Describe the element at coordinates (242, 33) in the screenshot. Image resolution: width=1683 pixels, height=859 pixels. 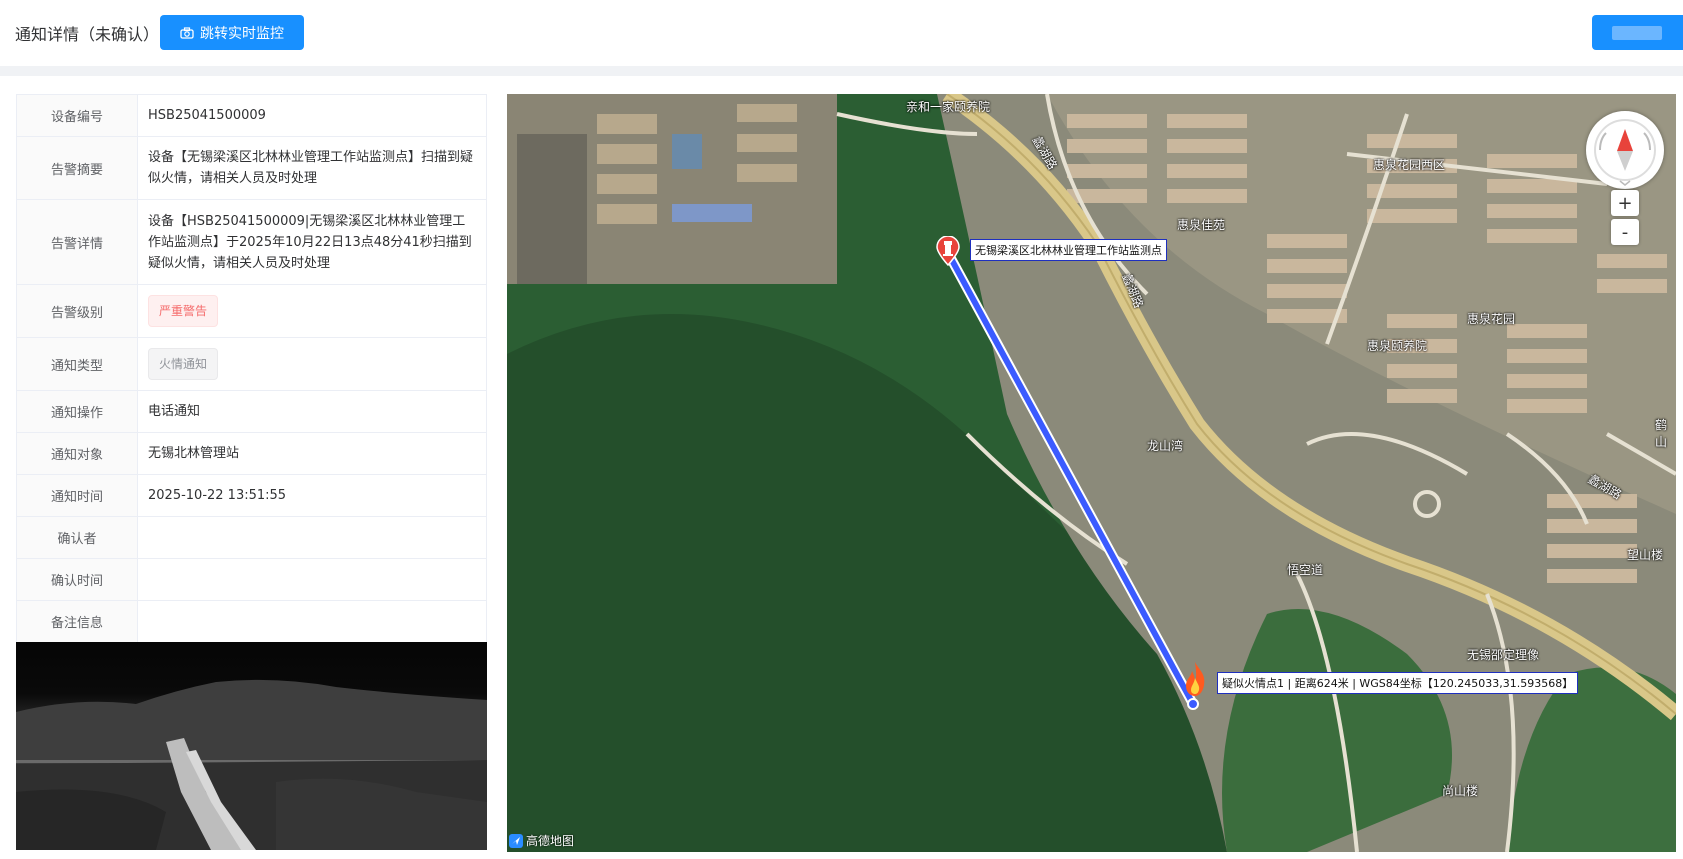
I see `monitor-button-label: 跳转实时监控` at that location.